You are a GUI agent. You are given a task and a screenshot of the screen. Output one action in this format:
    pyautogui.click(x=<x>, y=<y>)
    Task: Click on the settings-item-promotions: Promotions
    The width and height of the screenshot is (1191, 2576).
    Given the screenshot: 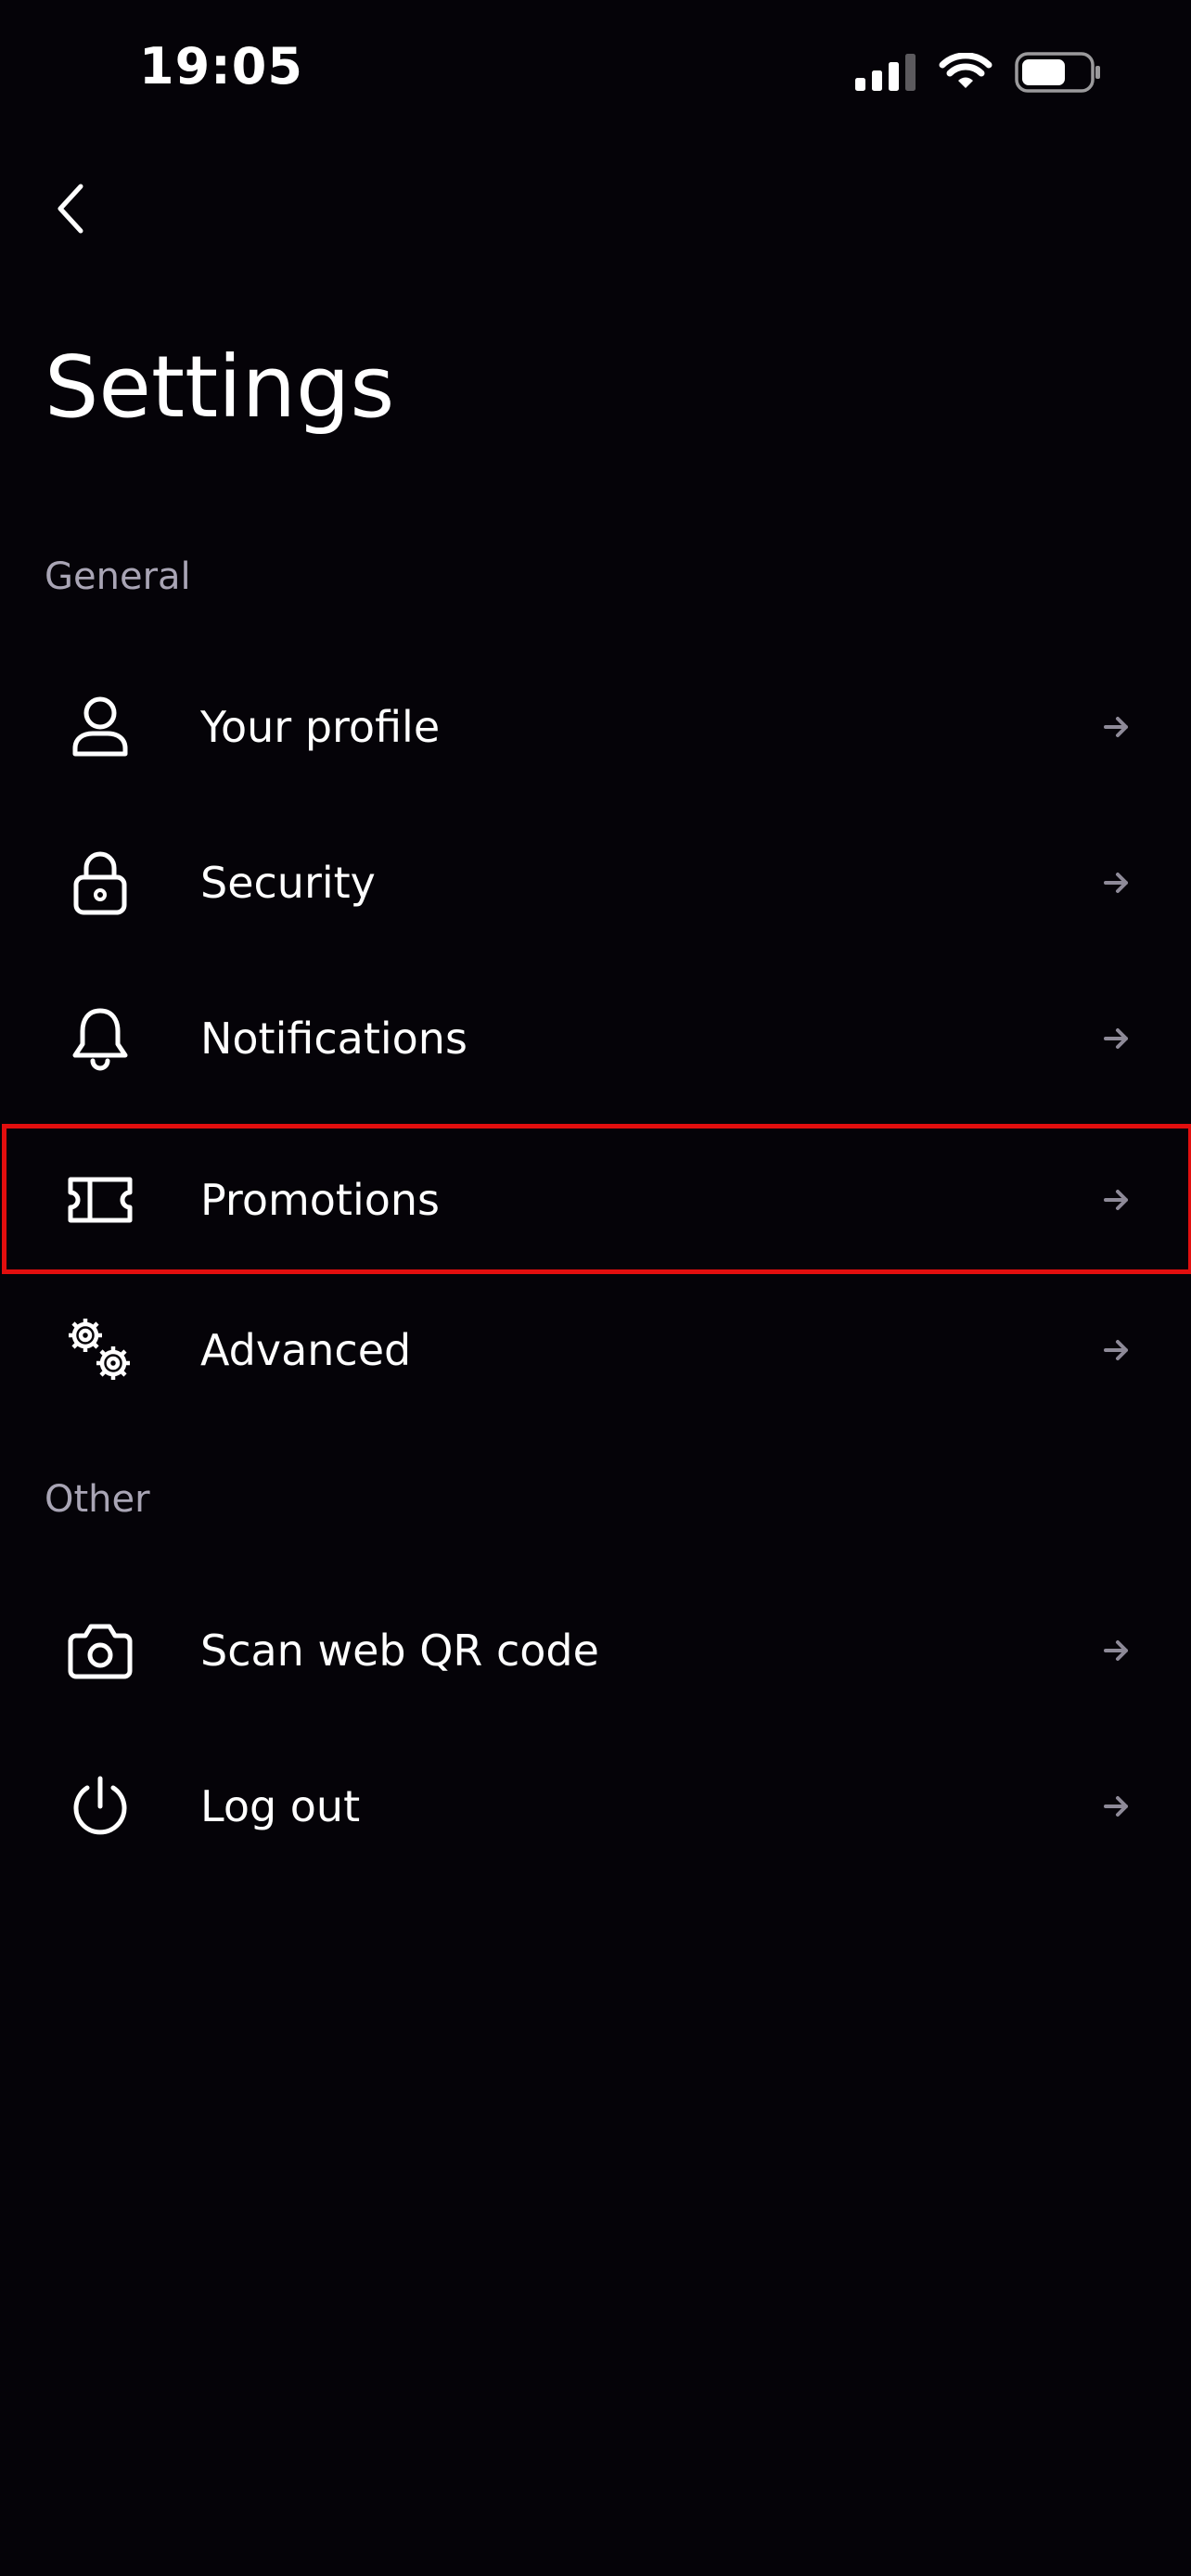 What is the action you would take?
    pyautogui.click(x=595, y=1200)
    